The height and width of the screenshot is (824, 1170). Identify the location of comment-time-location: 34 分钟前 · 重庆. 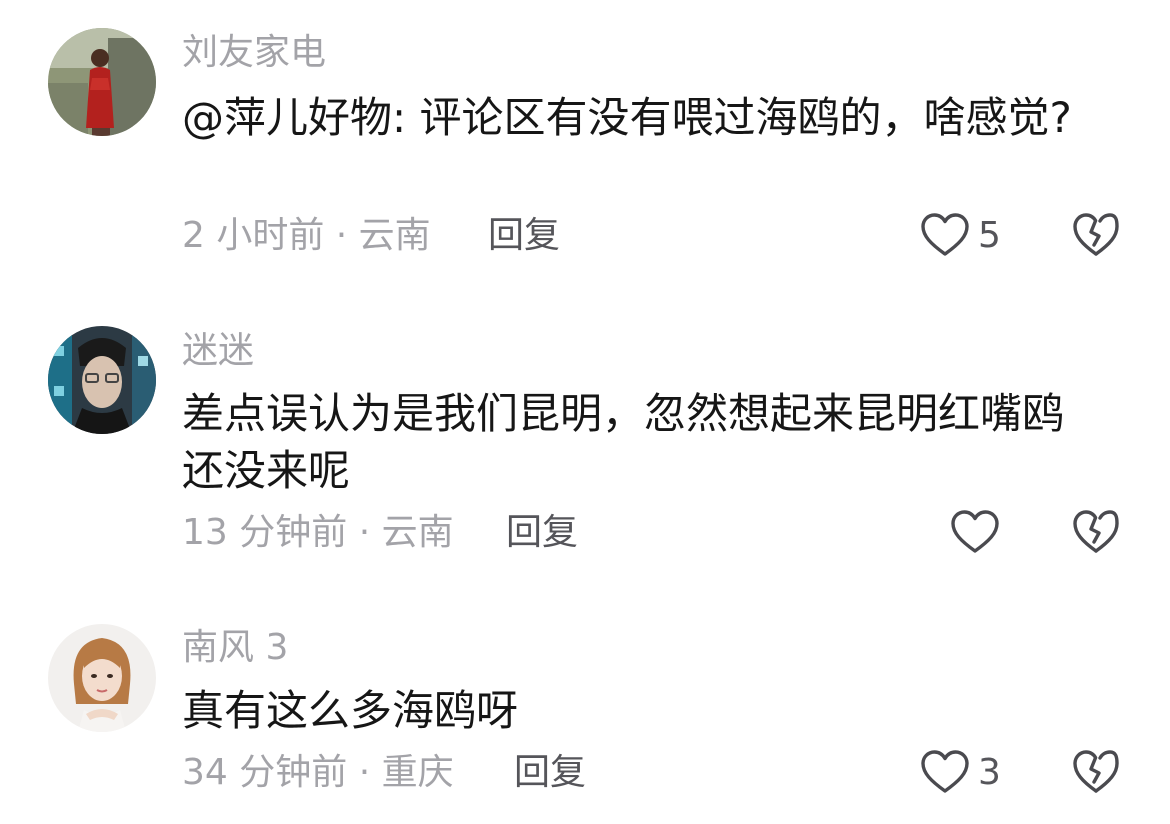
(318, 772).